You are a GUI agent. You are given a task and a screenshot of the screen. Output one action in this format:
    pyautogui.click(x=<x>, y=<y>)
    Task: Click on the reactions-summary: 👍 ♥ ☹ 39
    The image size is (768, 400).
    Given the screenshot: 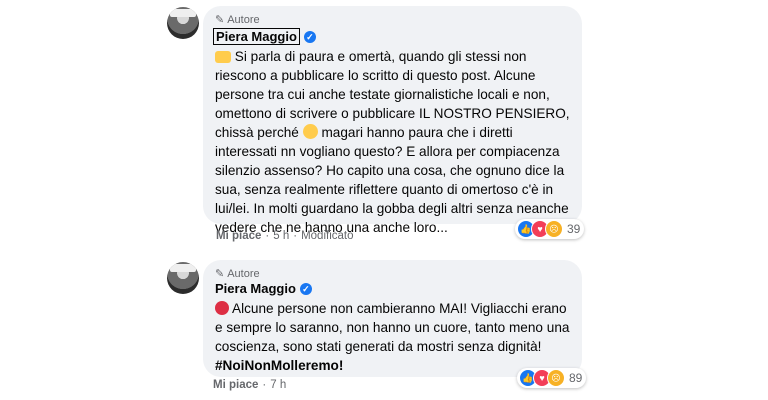 What is the action you would take?
    pyautogui.click(x=550, y=229)
    